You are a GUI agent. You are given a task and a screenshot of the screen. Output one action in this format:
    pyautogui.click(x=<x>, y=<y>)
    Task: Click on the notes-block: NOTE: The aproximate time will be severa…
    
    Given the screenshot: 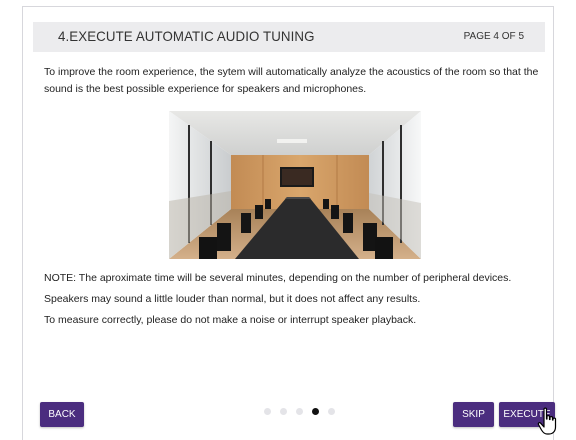 What is the action you would take?
    pyautogui.click(x=294, y=299)
    